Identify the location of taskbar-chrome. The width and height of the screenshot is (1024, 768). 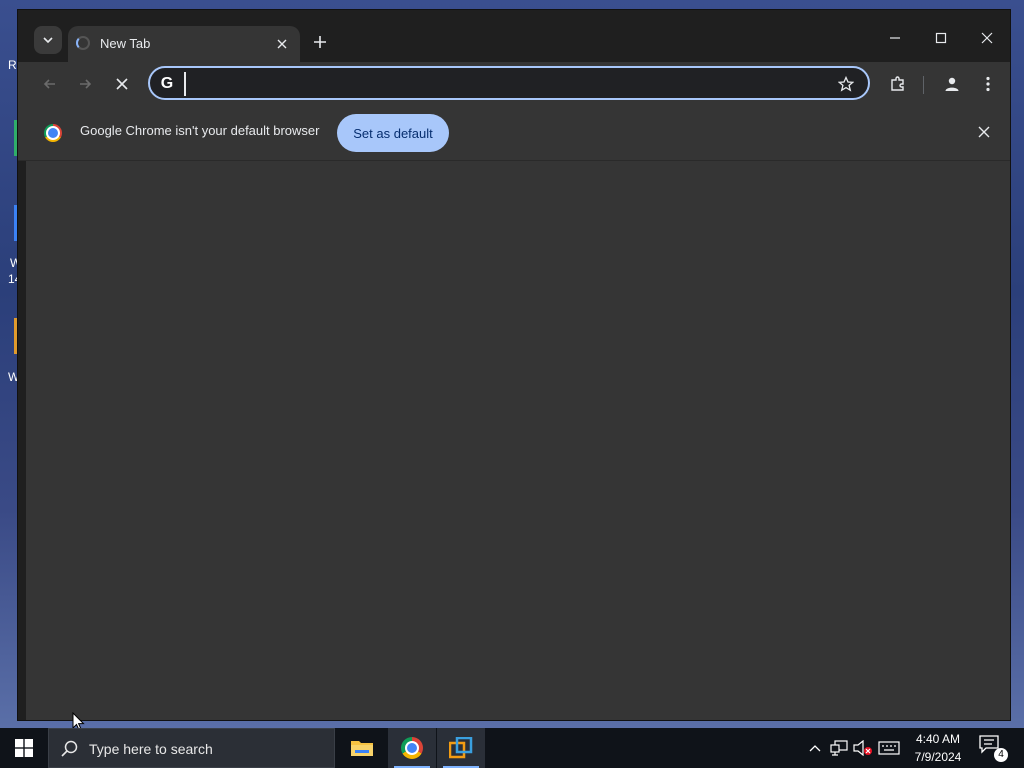
(412, 748).